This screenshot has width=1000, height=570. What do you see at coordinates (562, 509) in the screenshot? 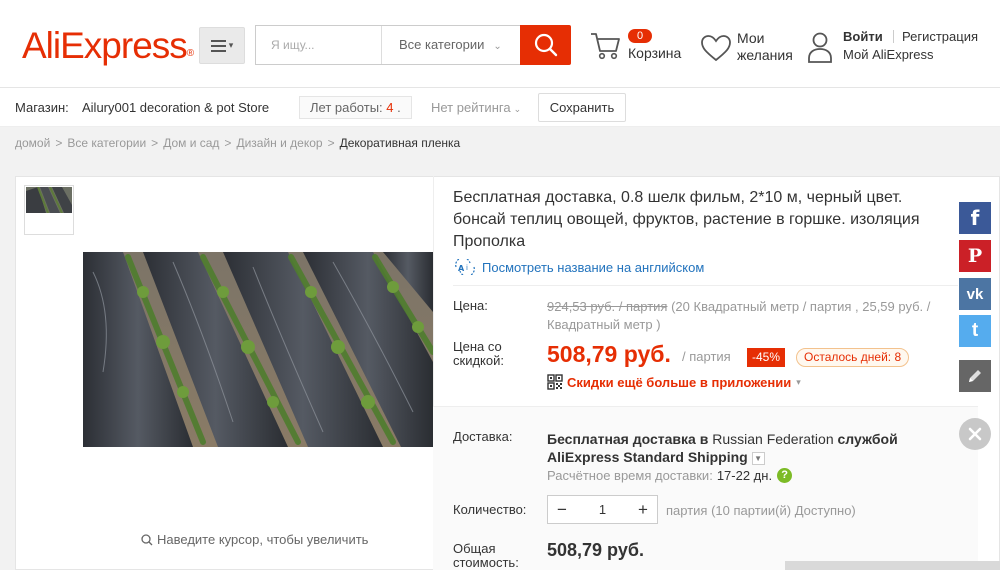
I see `quantity-decrease-button: −` at bounding box center [562, 509].